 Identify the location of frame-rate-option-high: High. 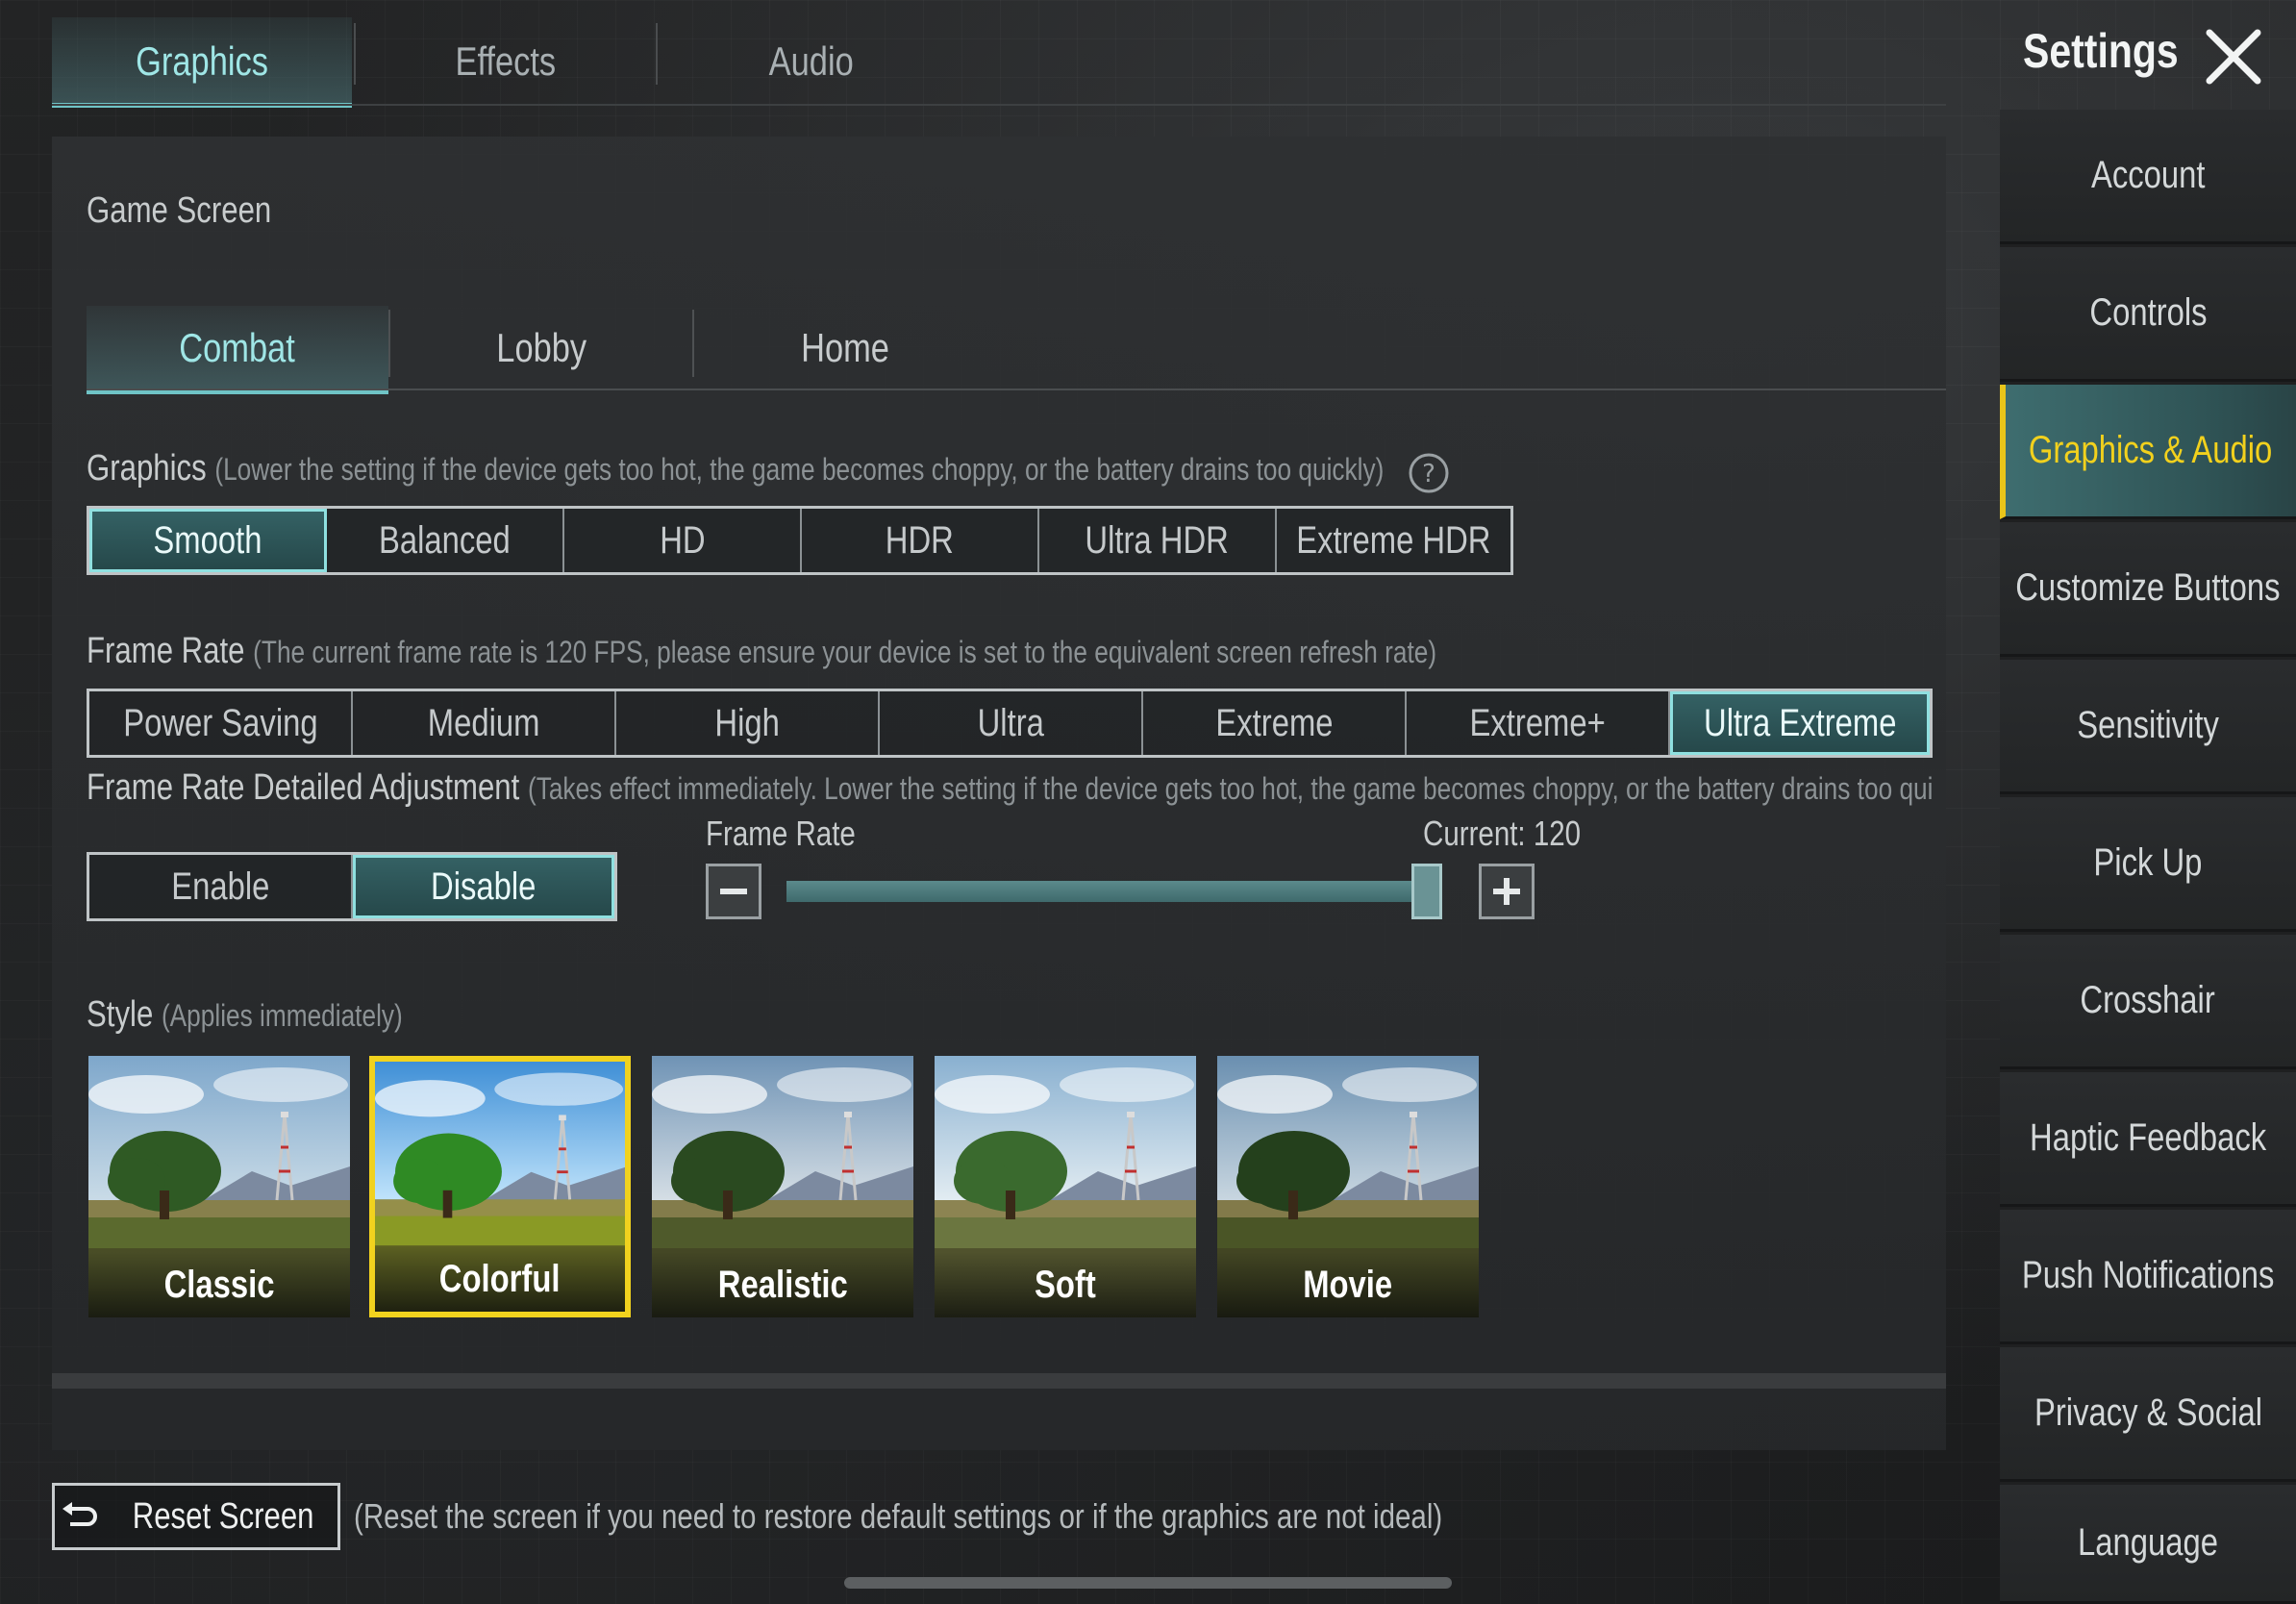
(748, 723).